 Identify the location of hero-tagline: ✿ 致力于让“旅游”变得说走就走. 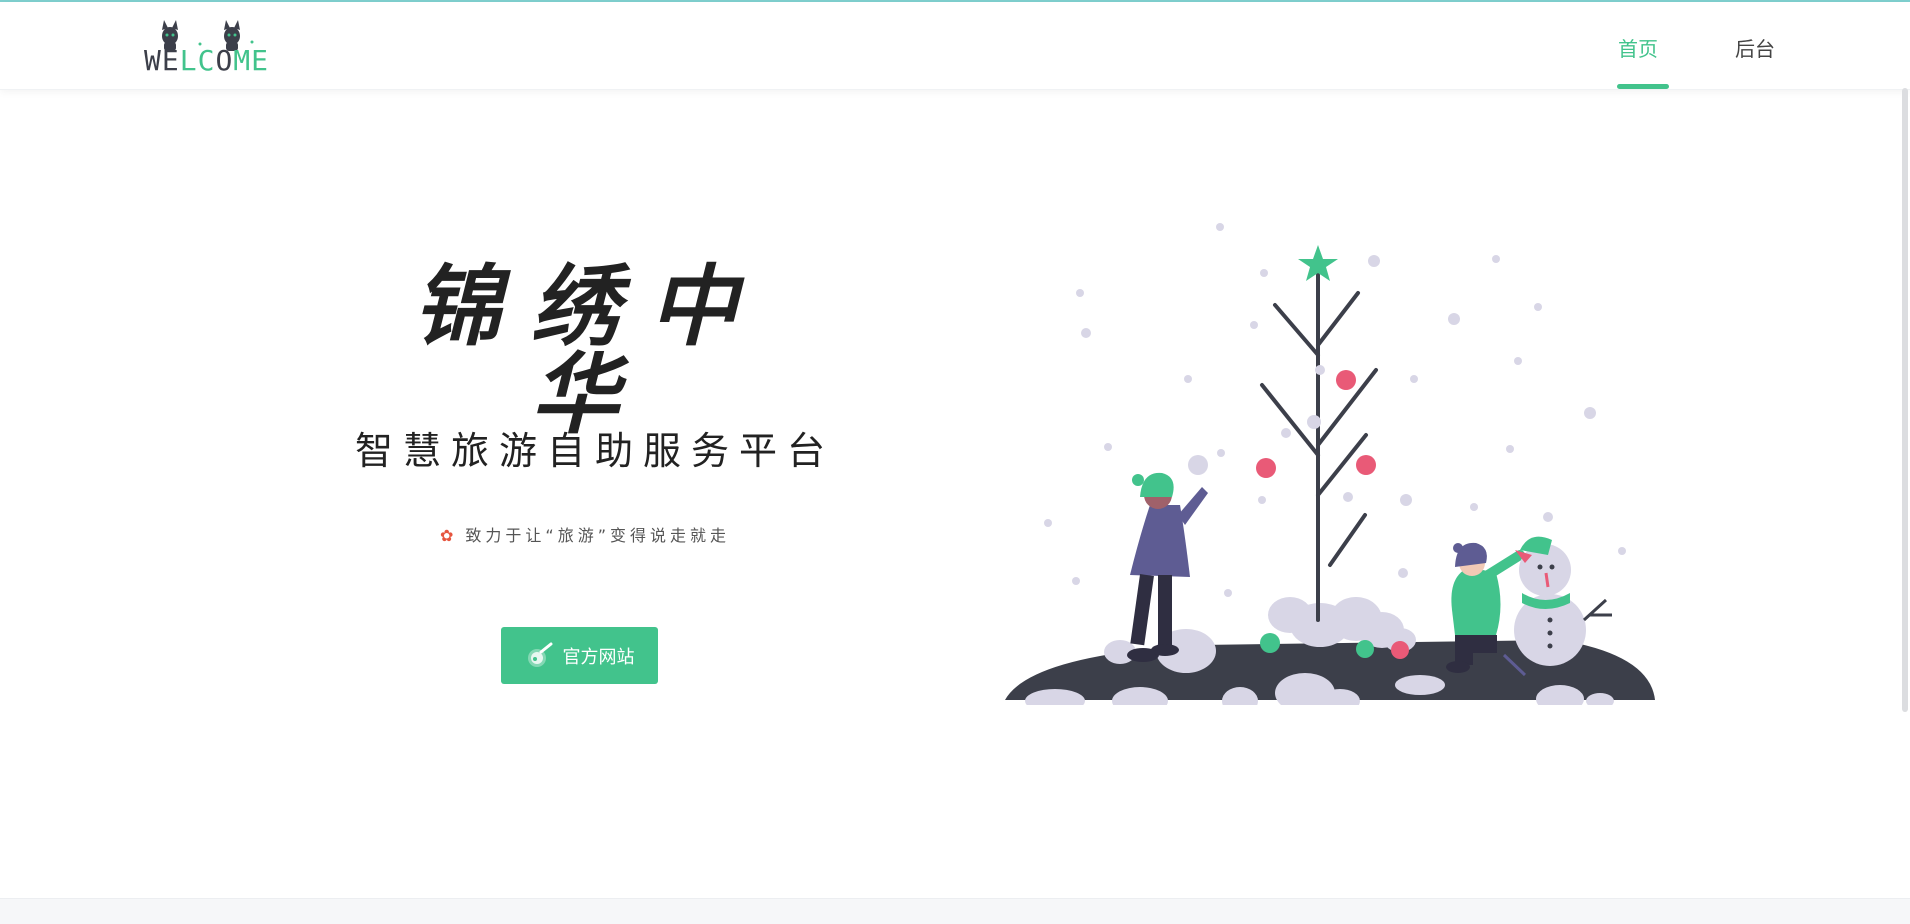
(585, 536).